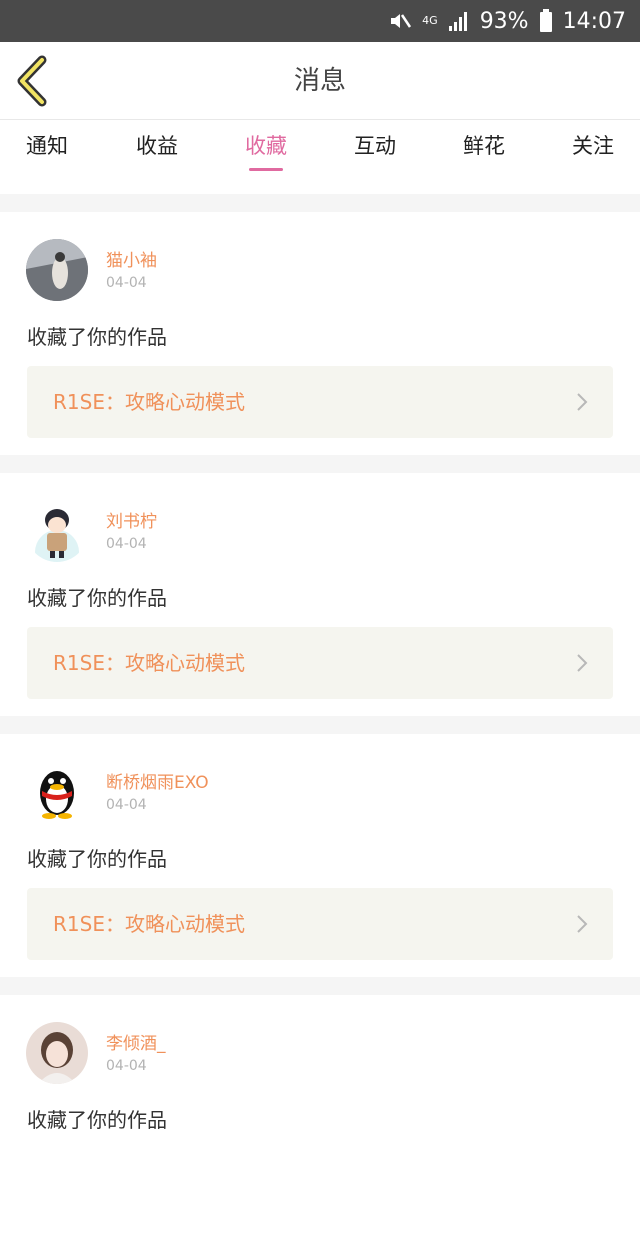 This screenshot has height=1238, width=640. I want to click on app-header: 消息, so click(320, 81).